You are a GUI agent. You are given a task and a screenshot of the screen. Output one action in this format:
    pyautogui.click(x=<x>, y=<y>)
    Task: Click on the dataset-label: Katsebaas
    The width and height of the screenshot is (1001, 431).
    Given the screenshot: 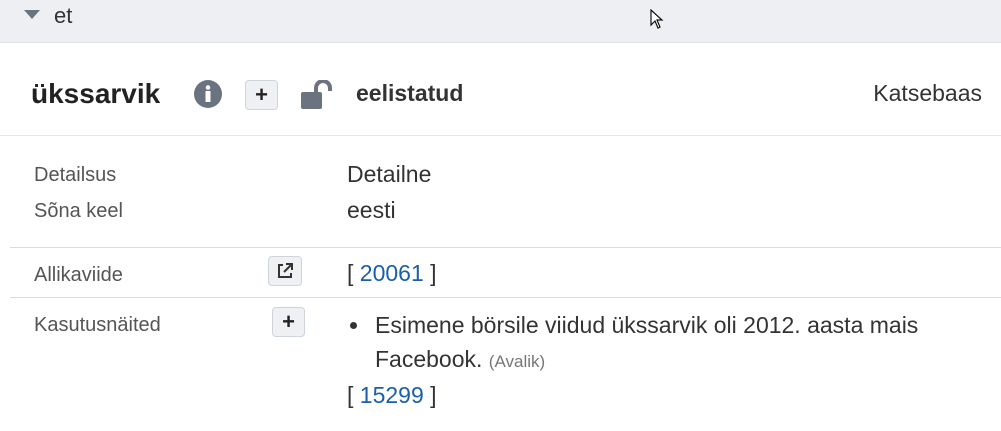 What is the action you would take?
    pyautogui.click(x=927, y=93)
    